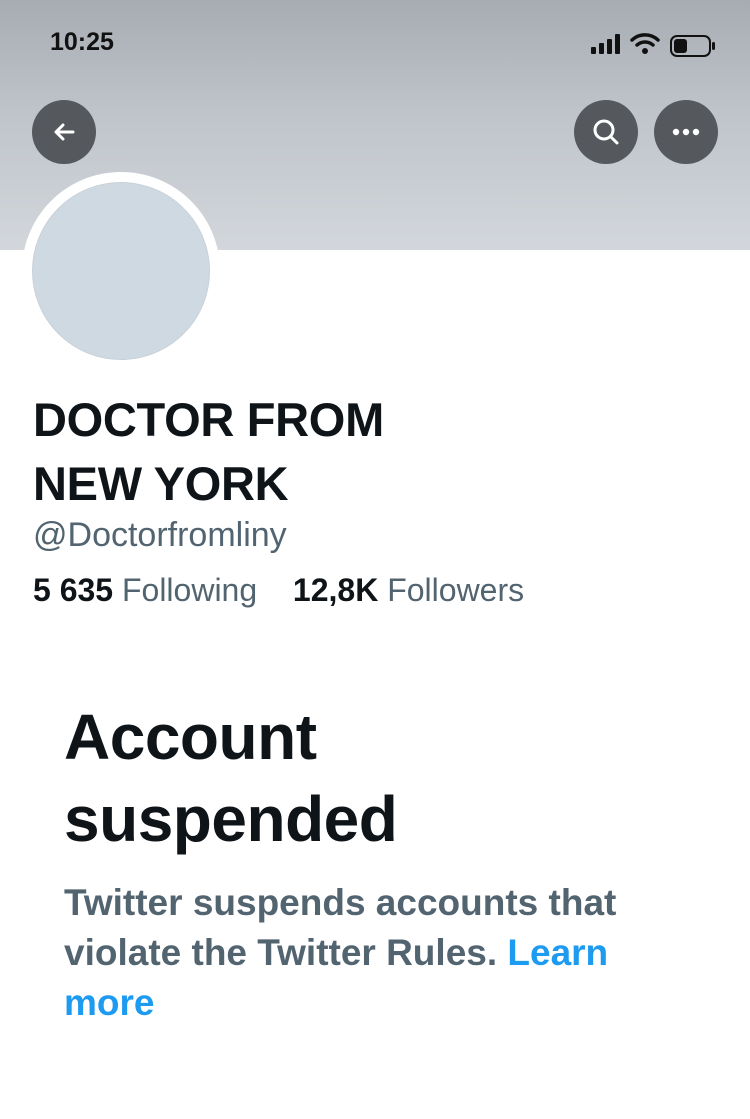 Image resolution: width=750 pixels, height=1119 pixels. Describe the element at coordinates (456, 590) in the screenshot. I see `followers-label: Followers` at that location.